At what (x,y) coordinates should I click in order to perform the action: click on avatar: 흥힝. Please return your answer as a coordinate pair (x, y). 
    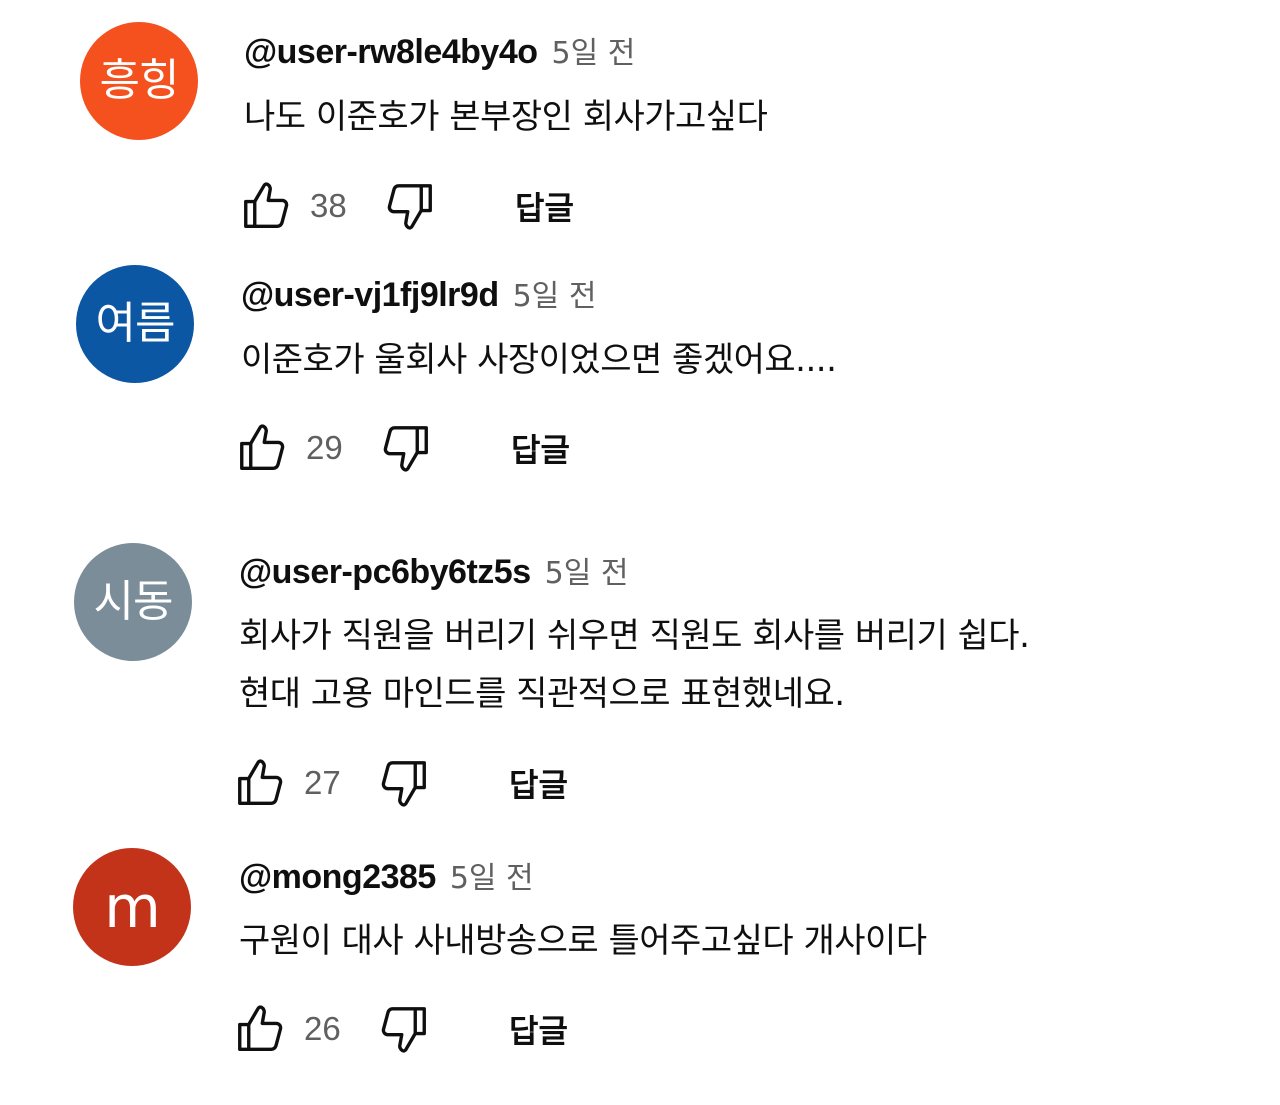
    Looking at the image, I should click on (139, 81).